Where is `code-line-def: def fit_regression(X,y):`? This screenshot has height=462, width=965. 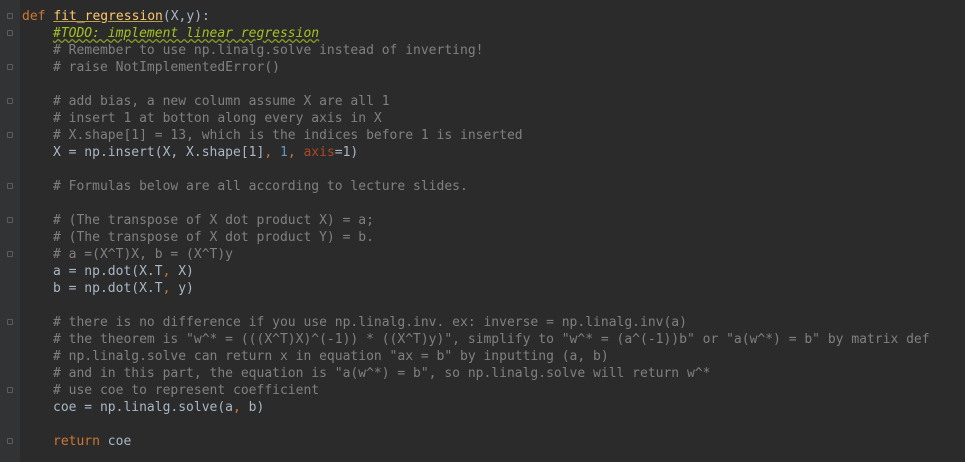
code-line-def: def fit_regression(X,y): is located at coordinates (493, 16).